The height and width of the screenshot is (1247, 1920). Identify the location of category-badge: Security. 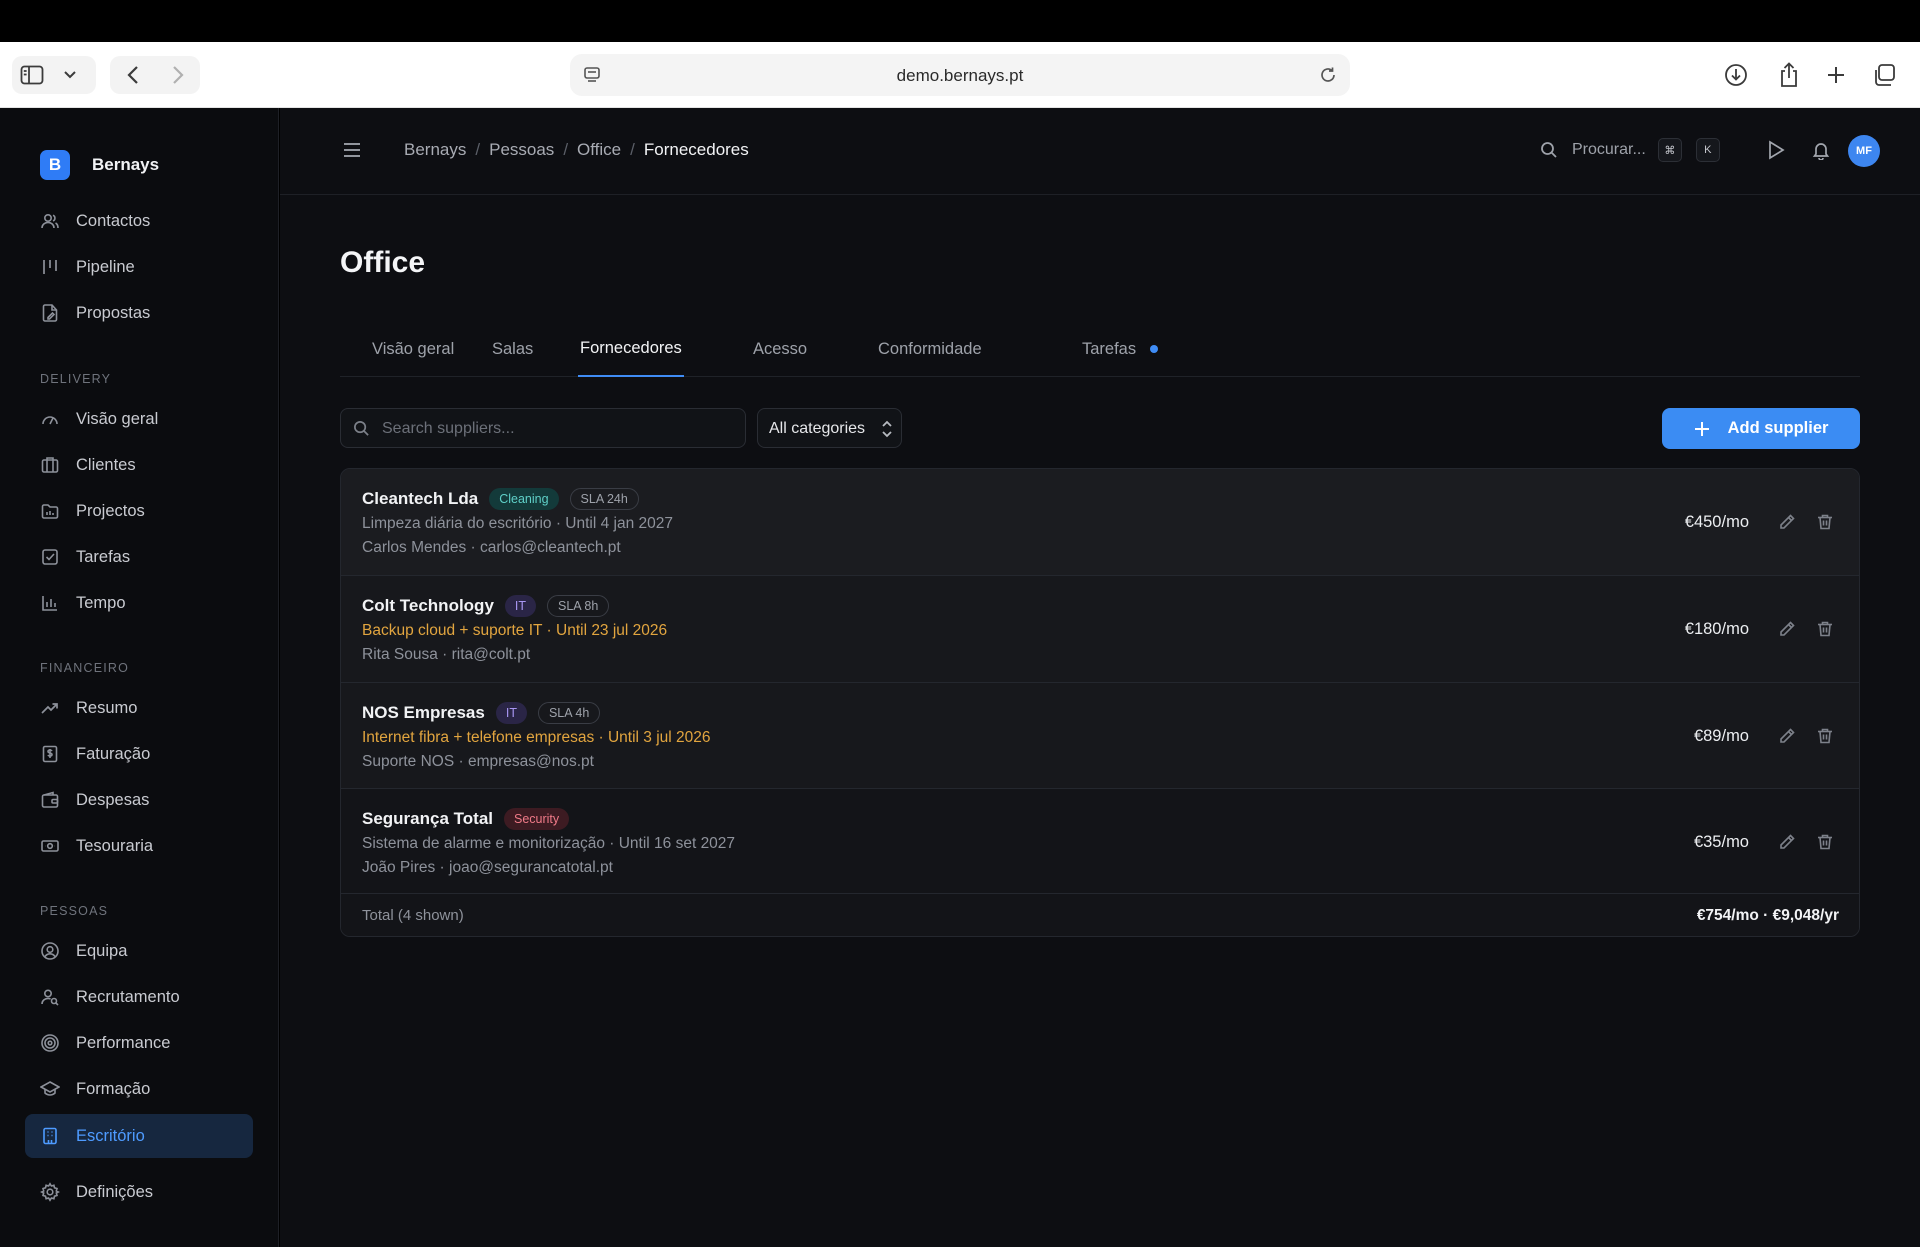
(537, 819).